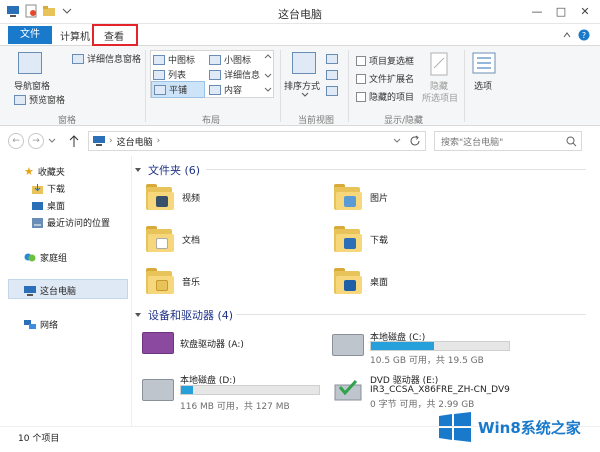 The width and height of the screenshot is (600, 452). I want to click on preview-pane-button: 预览窗格, so click(39, 99).